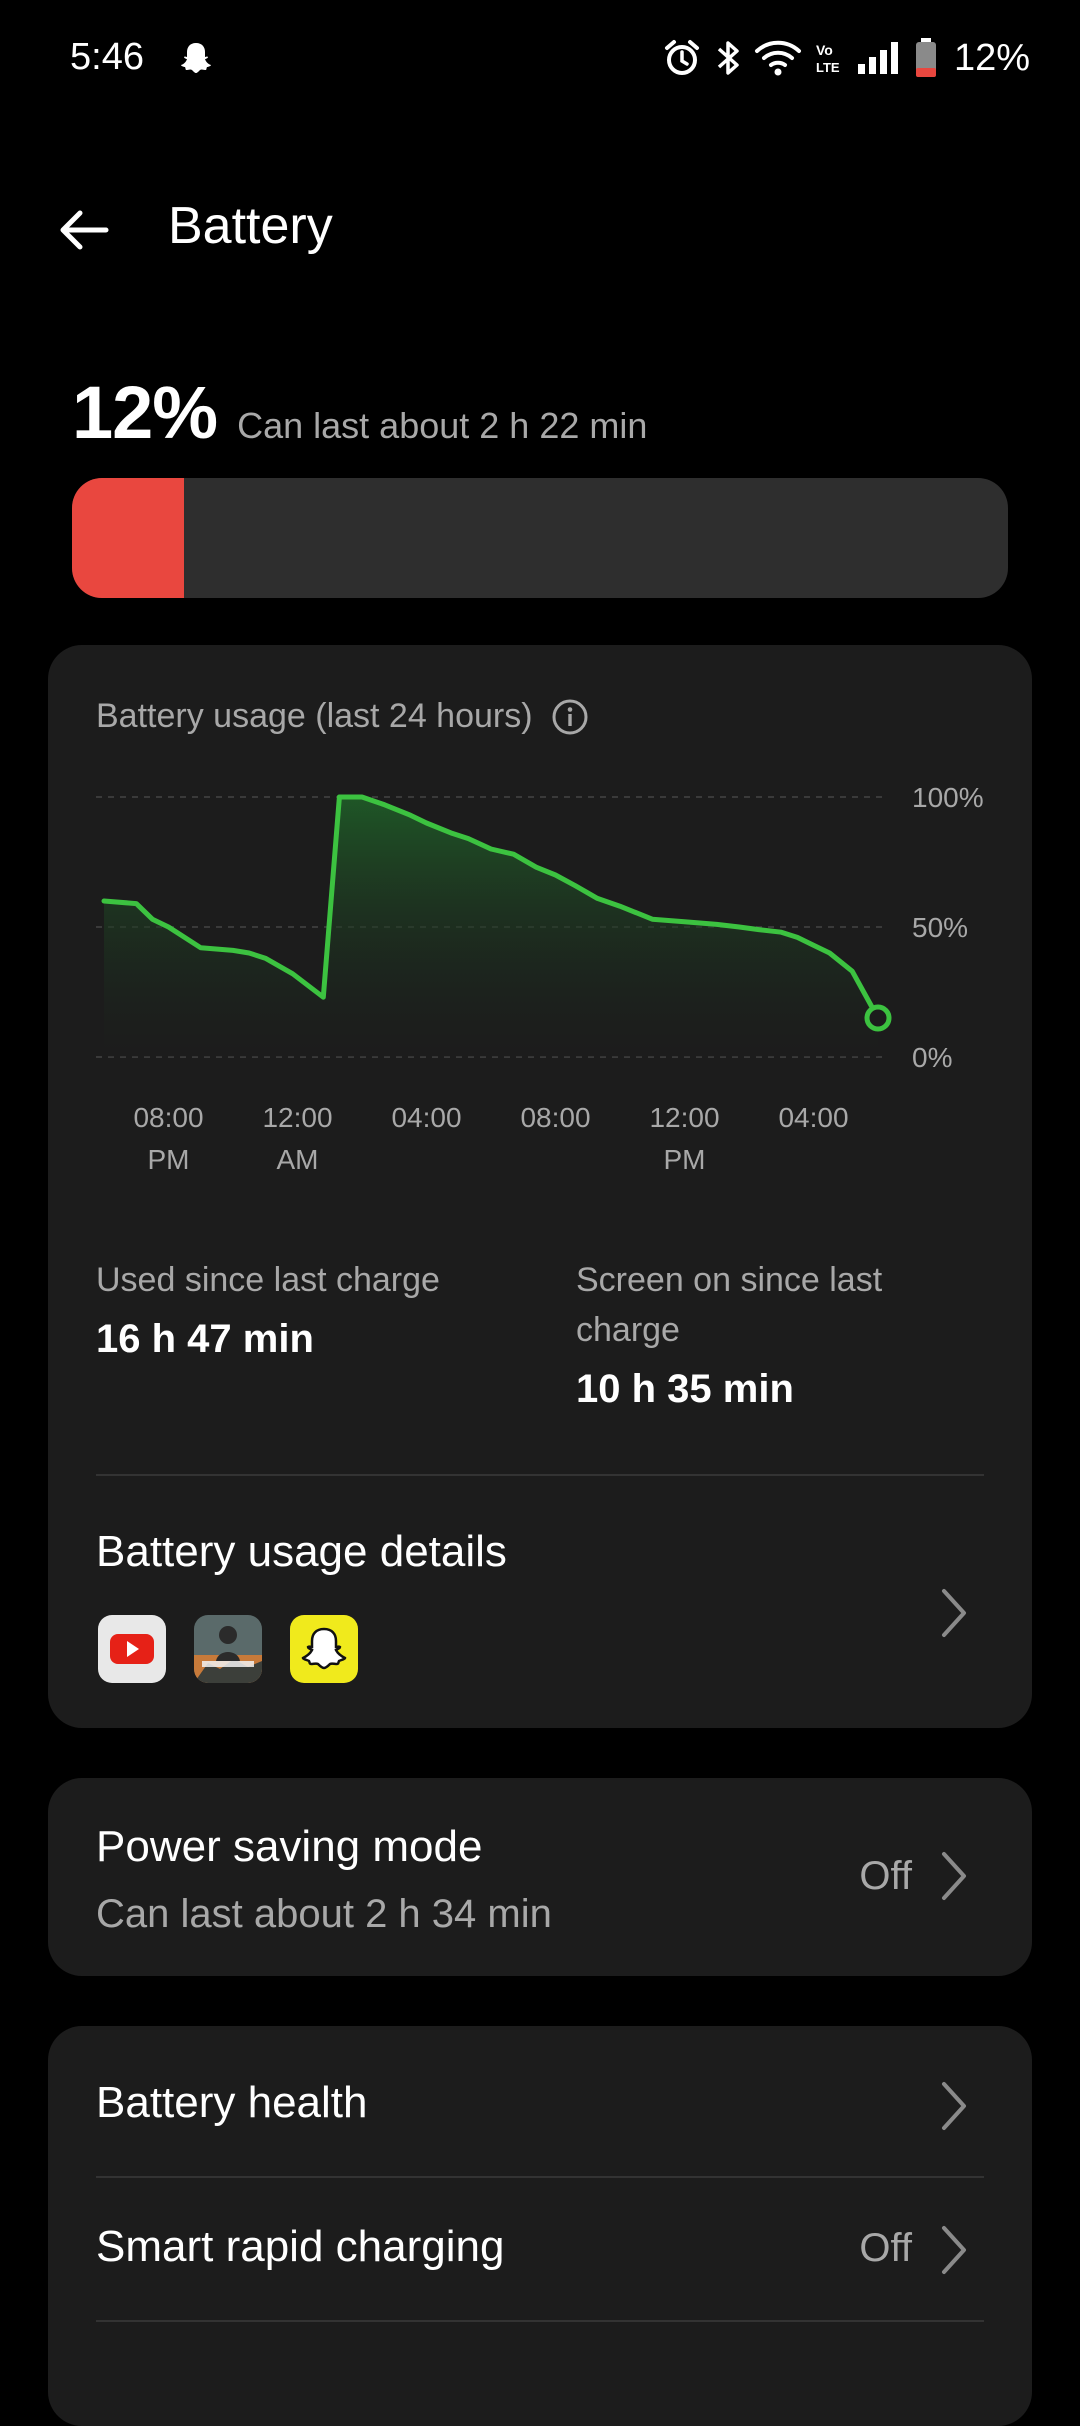 Image resolution: width=1080 pixels, height=2426 pixels. Describe the element at coordinates (729, 1305) in the screenshot. I see `screen-on-label: Screen on since last charge` at that location.